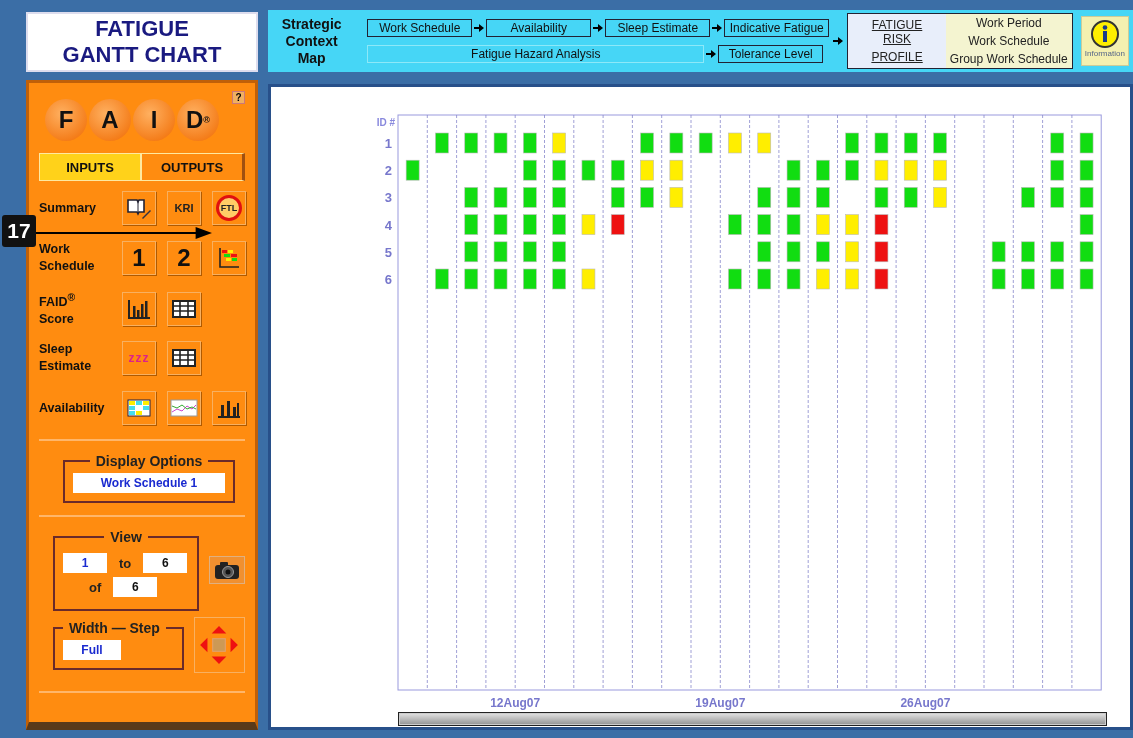 This screenshot has height=738, width=1133. I want to click on context-map-label: Strategic Context Map, so click(311, 41).